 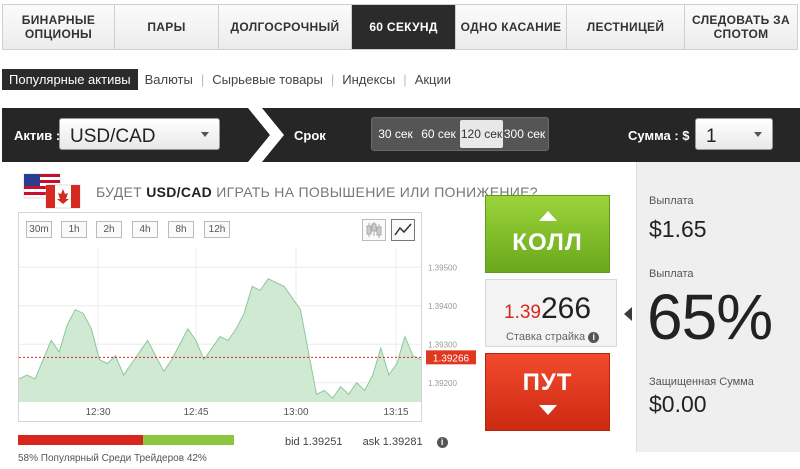 What do you see at coordinates (433, 79) in the screenshot?
I see `category-stocks: Акции` at bounding box center [433, 79].